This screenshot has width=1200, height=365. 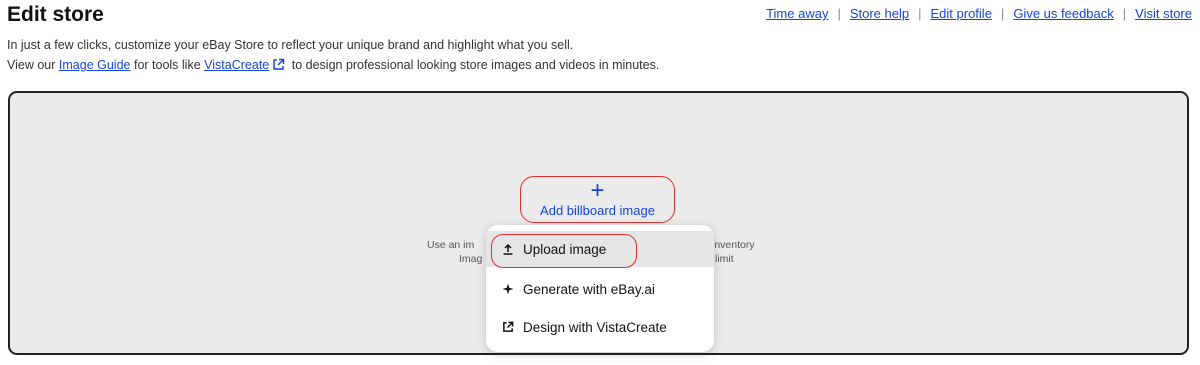 I want to click on billboard-hint-text: Use an im, so click(x=451, y=245).